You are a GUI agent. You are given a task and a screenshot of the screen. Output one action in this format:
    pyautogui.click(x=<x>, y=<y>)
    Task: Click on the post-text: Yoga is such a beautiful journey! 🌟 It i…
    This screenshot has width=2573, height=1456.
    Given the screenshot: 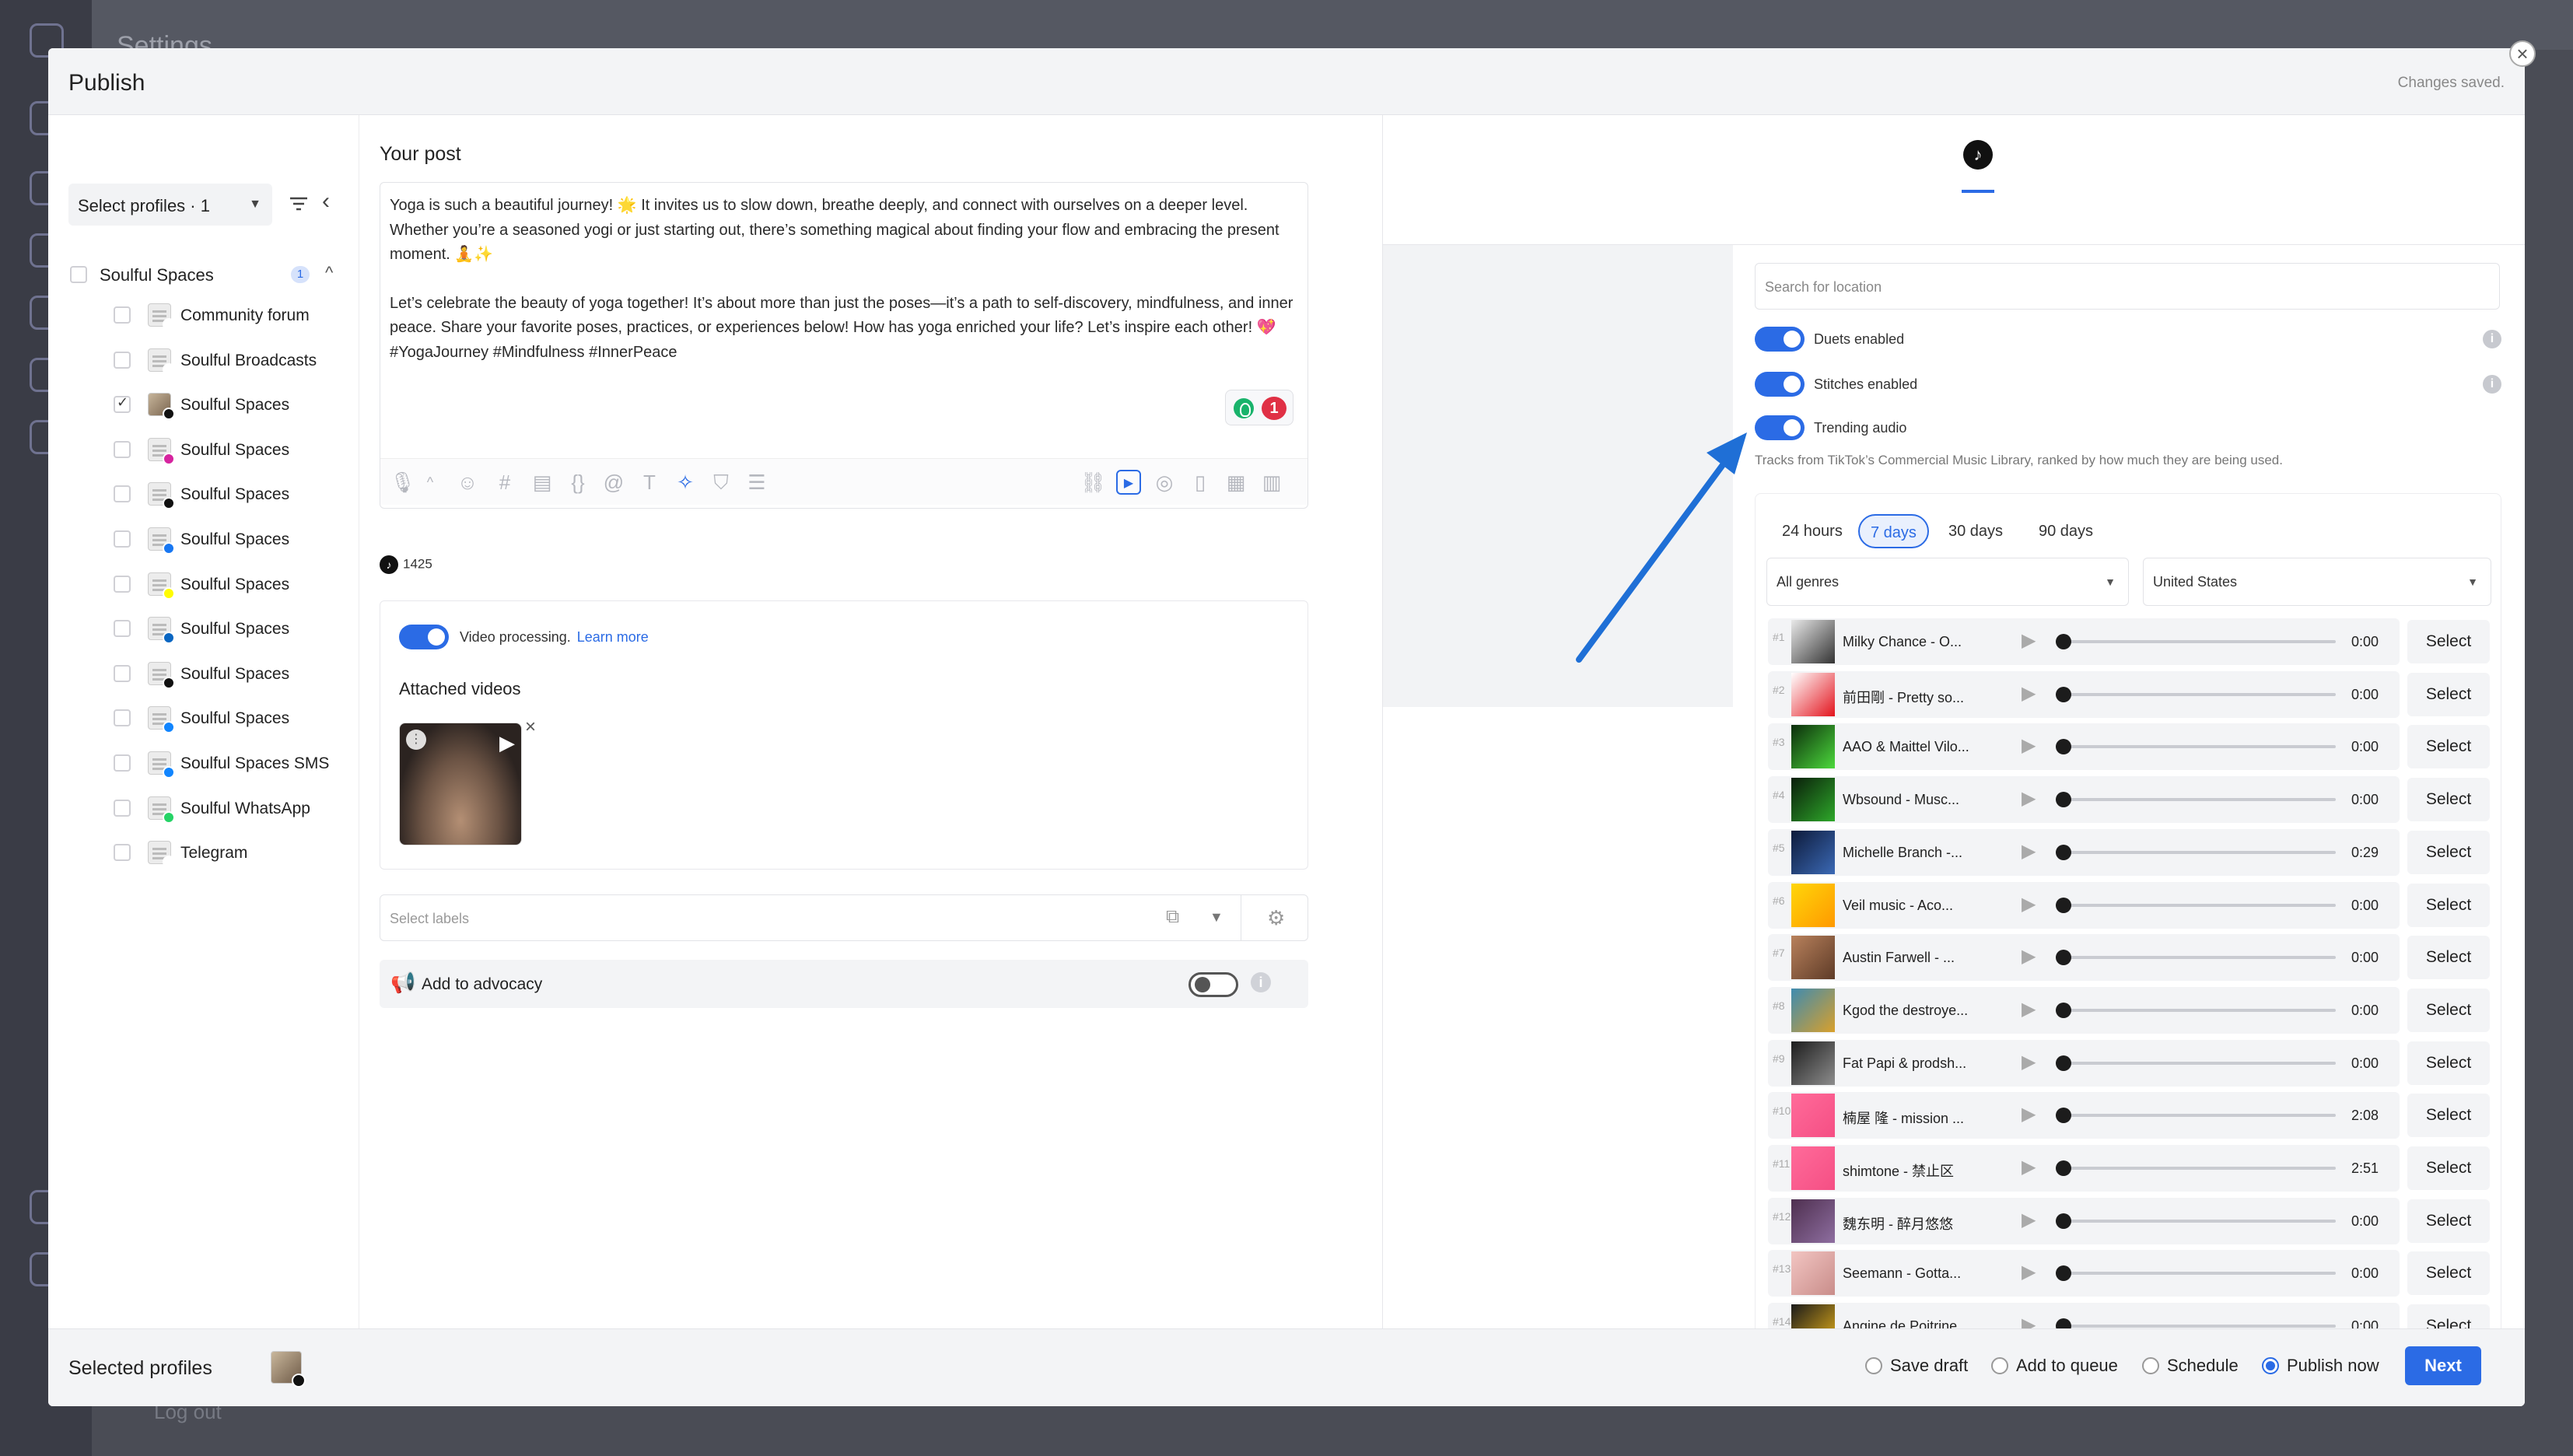 What is the action you would take?
    pyautogui.click(x=845, y=292)
    